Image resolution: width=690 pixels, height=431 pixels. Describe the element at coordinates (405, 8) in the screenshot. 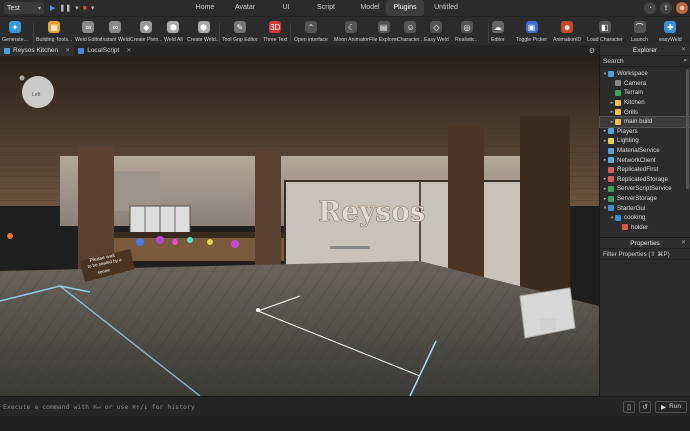

I see `tab-plugins: Plugins` at that location.